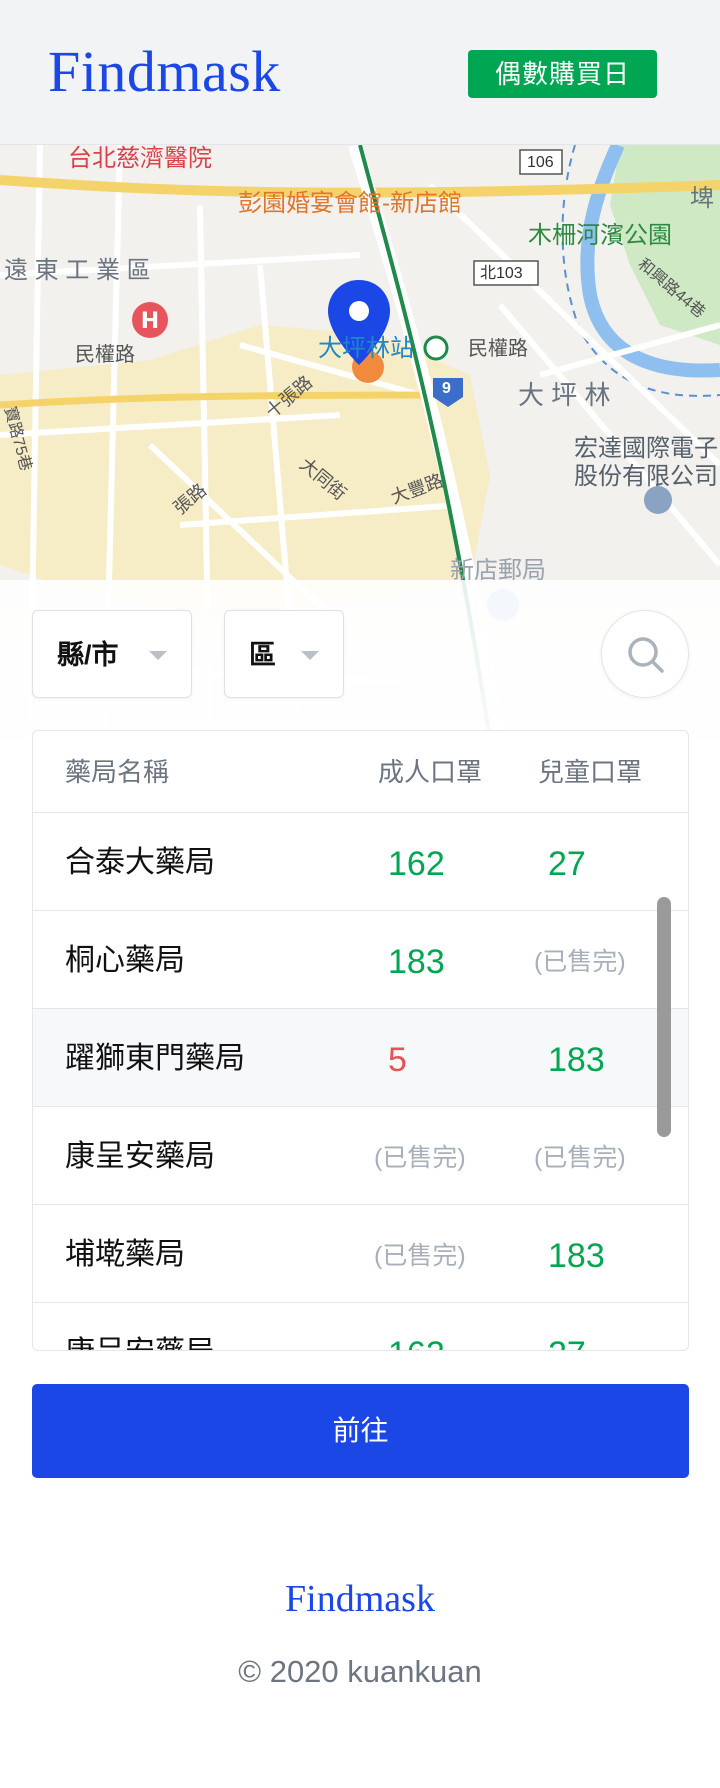 This screenshot has height=1788, width=720. What do you see at coordinates (88, 655) in the screenshot?
I see `city-select-label: 縣/市` at bounding box center [88, 655].